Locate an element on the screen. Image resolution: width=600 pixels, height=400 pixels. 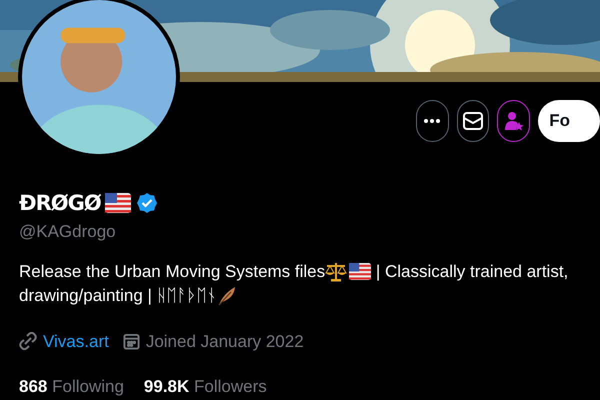
message-button is located at coordinates (473, 121).